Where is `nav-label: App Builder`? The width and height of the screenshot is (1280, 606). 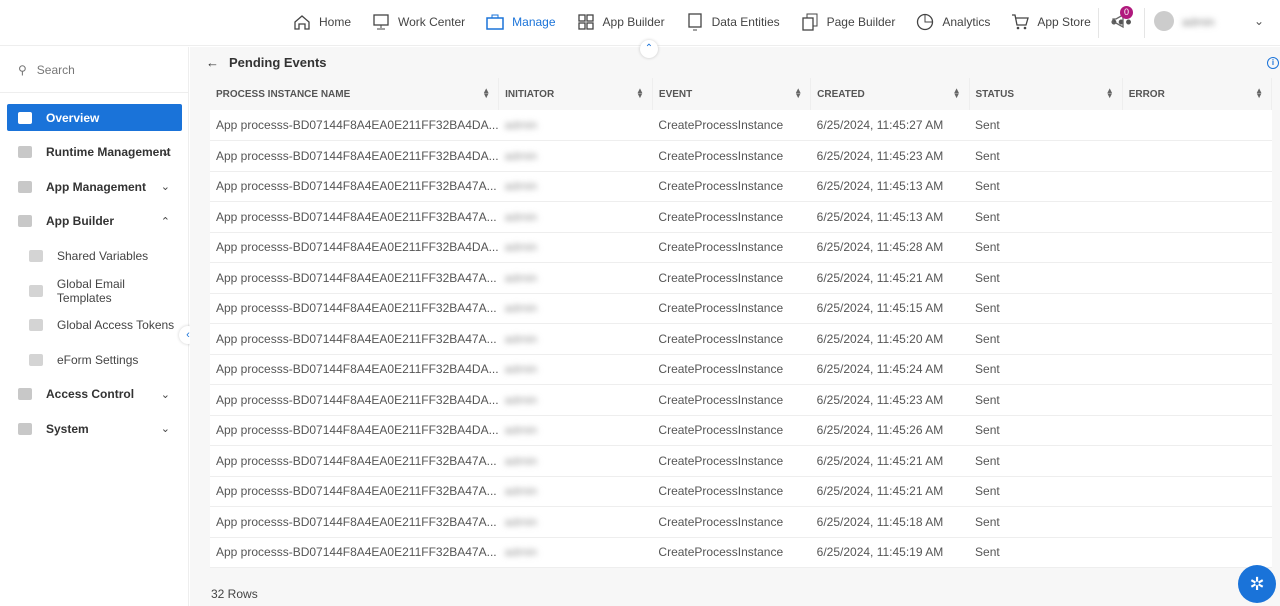
nav-label: App Builder is located at coordinates (633, 22).